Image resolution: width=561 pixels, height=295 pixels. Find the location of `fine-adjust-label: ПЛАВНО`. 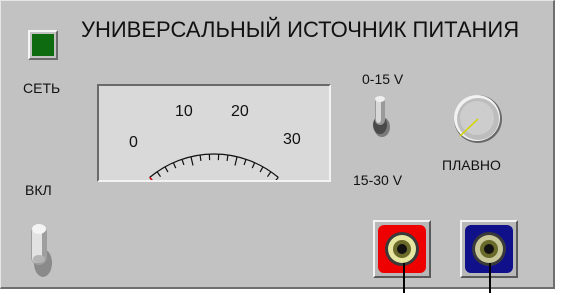

fine-adjust-label: ПЛАВНО is located at coordinates (471, 165).